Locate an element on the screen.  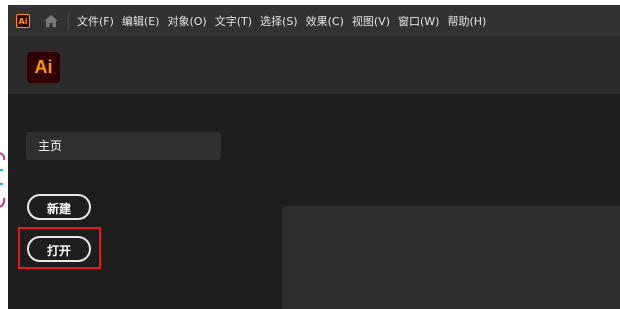
edge-decoration is located at coordinates (3, 180).